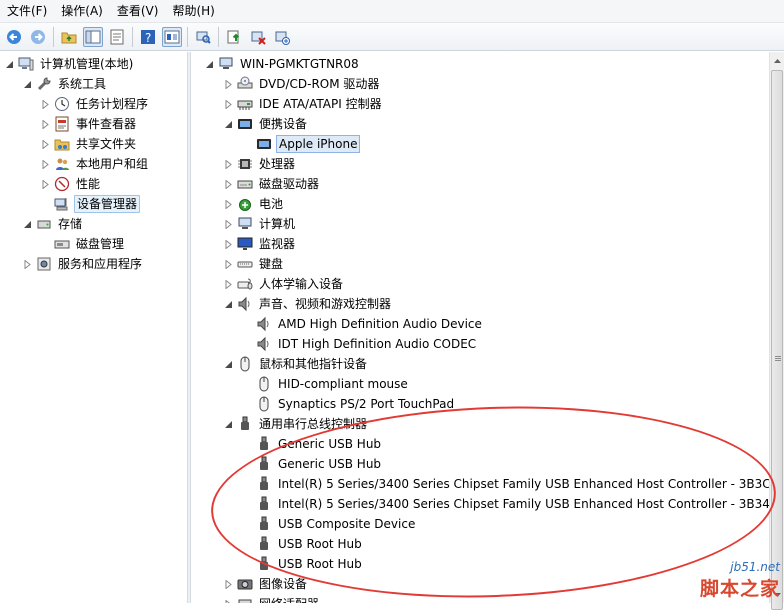 The width and height of the screenshot is (784, 610). I want to click on show-tree-icon, so click(93, 36).